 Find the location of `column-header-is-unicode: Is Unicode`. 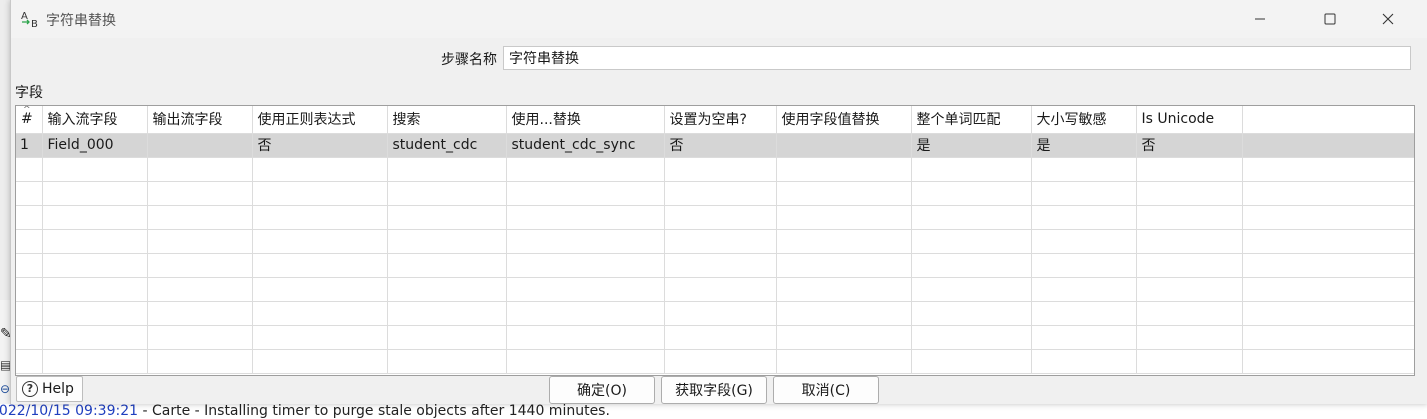

column-header-is-unicode: Is Unicode is located at coordinates (1189, 120).